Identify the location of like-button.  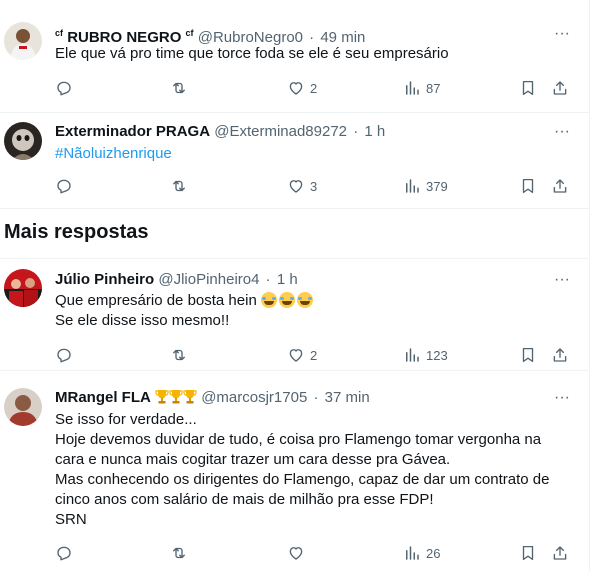
(298, 553).